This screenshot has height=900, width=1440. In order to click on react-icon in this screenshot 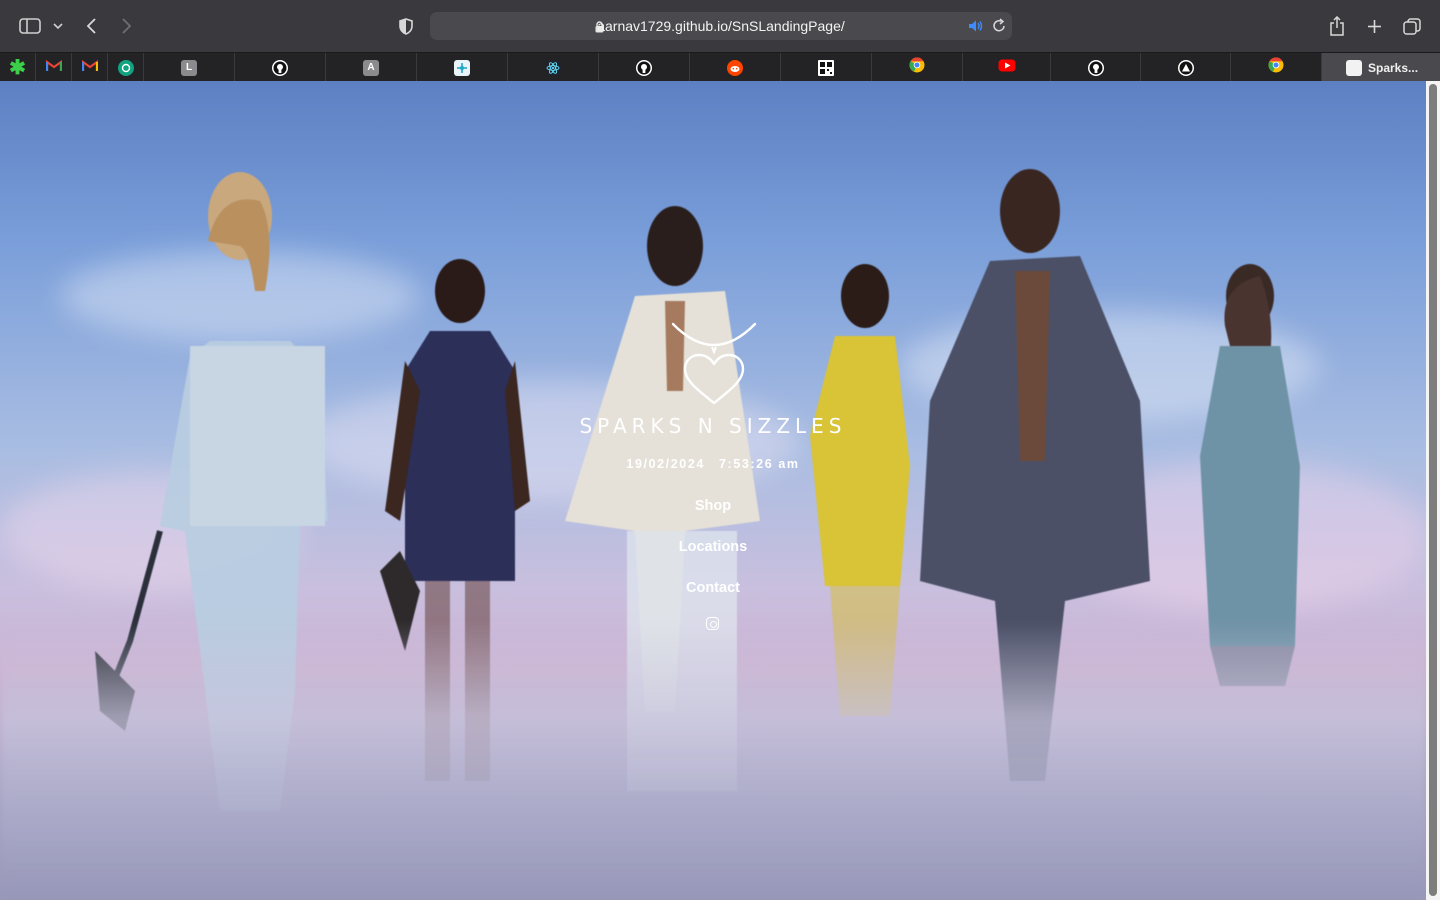, I will do `click(553, 67)`.